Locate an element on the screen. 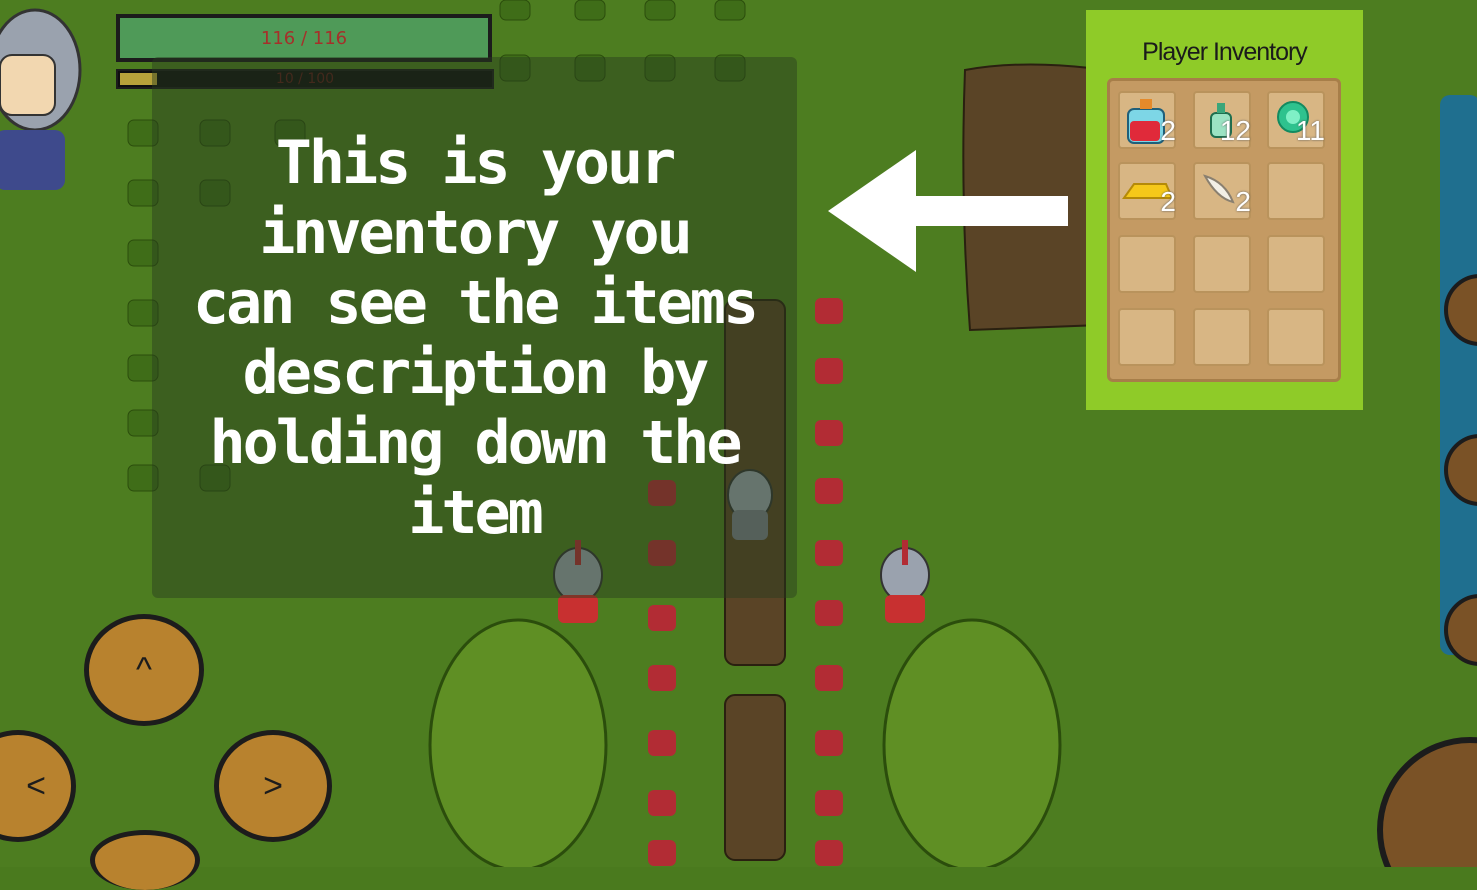  move-right-label: > is located at coordinates (273, 785).